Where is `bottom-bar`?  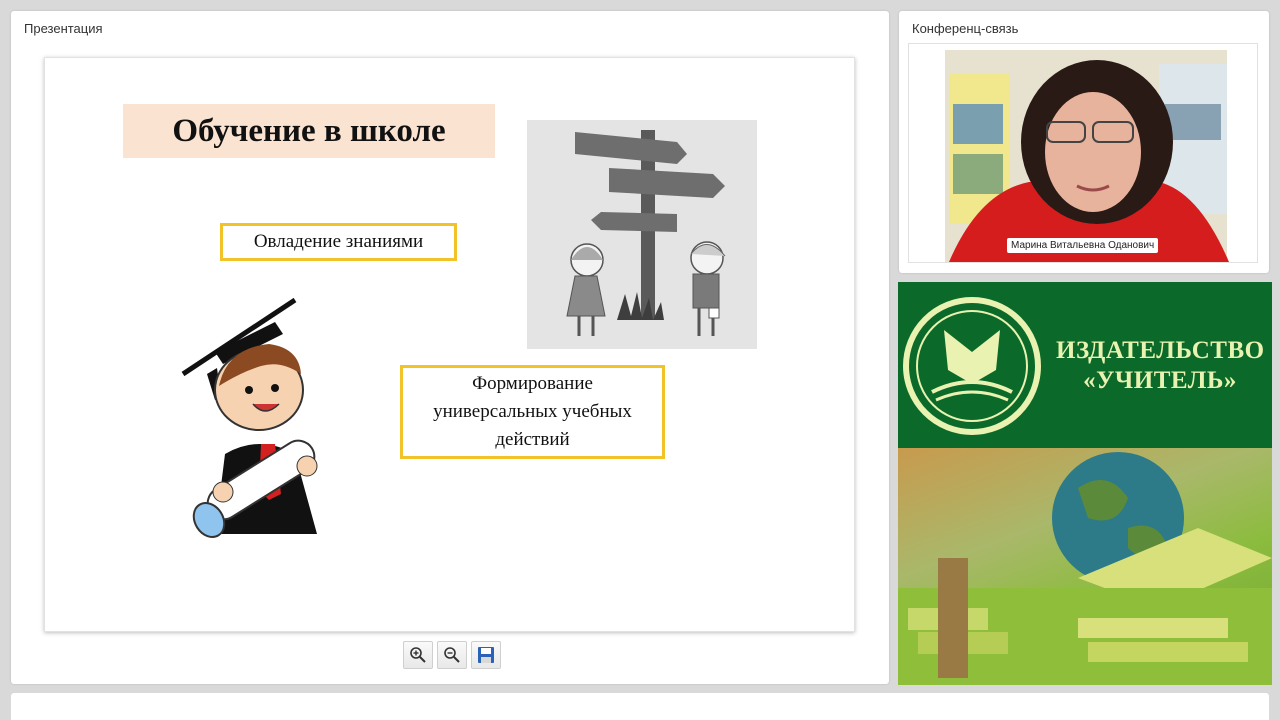
bottom-bar is located at coordinates (640, 706).